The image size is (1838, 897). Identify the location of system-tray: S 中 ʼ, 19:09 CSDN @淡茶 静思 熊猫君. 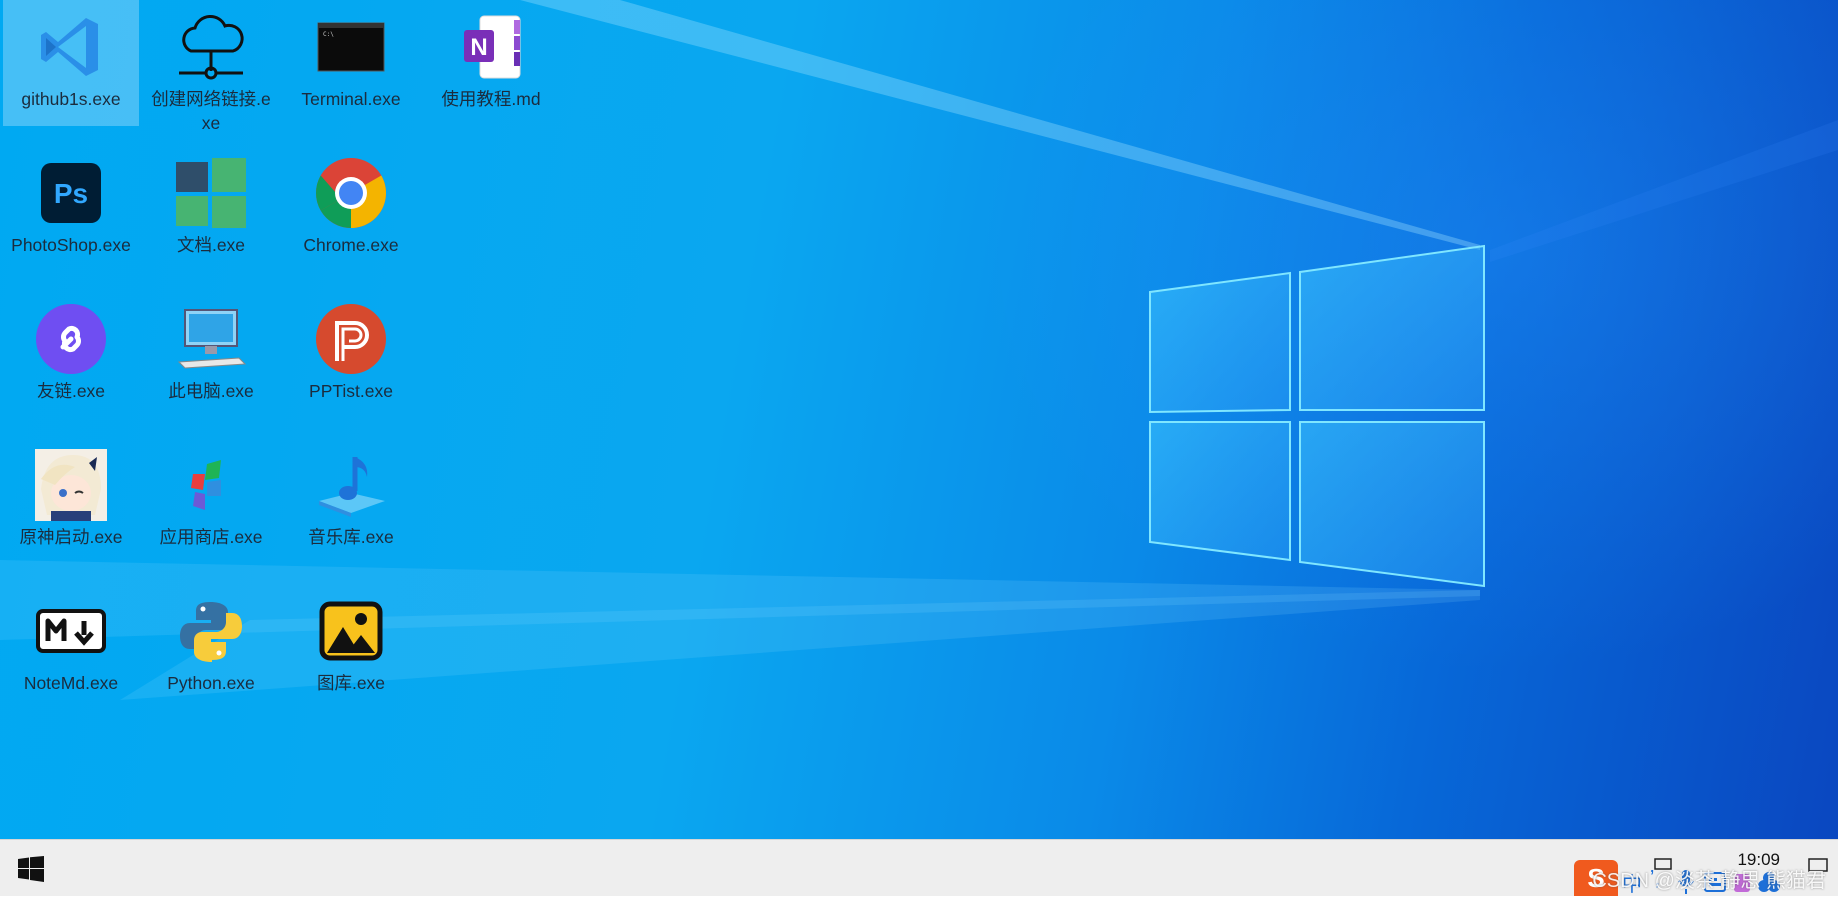
(1688, 868).